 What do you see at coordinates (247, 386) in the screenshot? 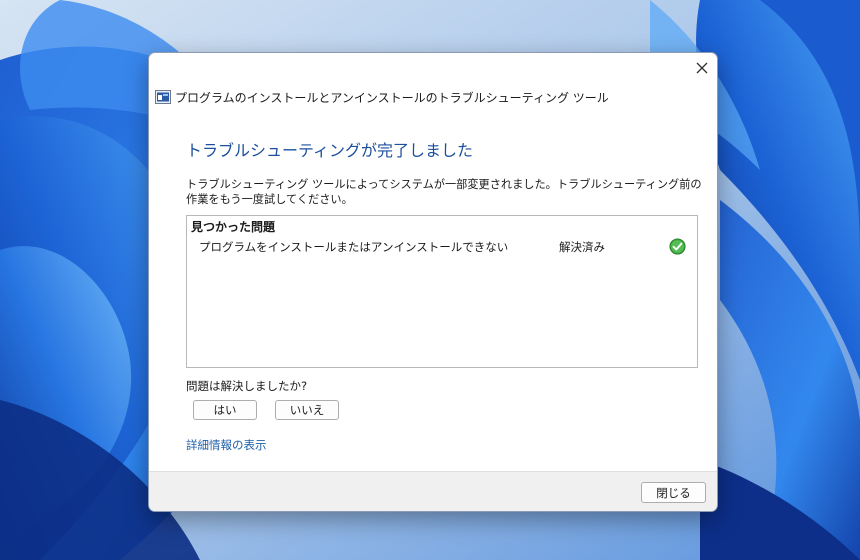
I see `resolved-question: 問題は解決しましたか?` at bounding box center [247, 386].